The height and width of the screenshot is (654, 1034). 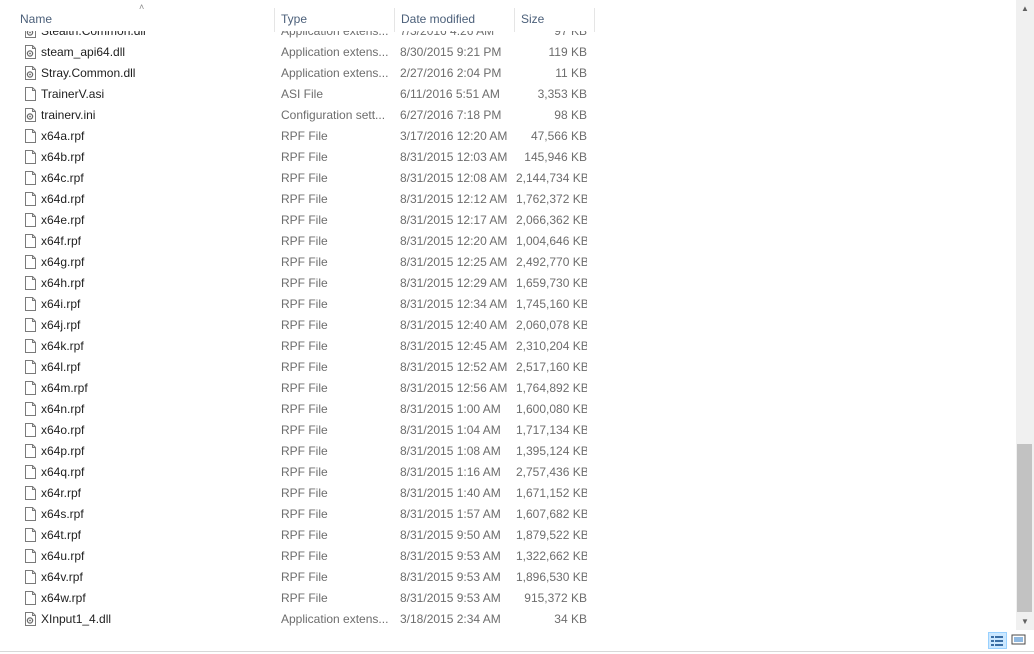 I want to click on file-size: 1,717,134 KB, so click(x=551, y=430).